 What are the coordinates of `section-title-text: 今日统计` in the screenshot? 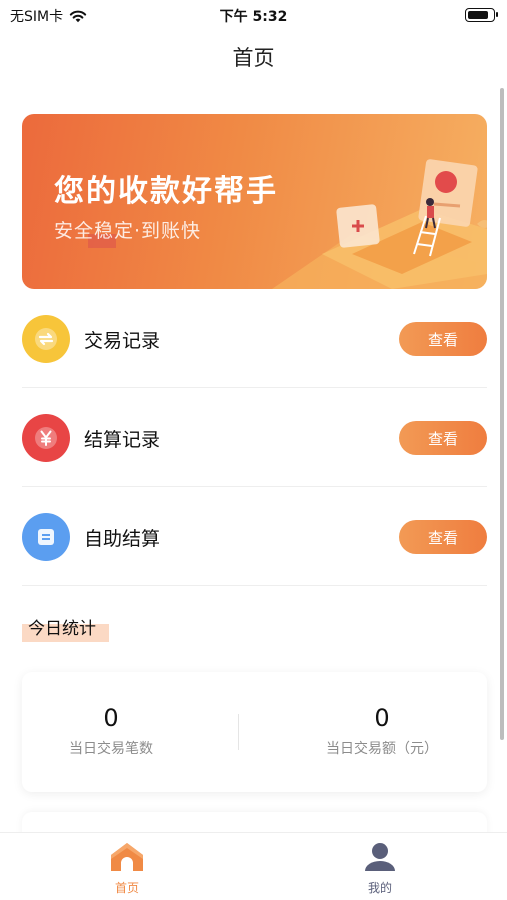 It's located at (62, 629).